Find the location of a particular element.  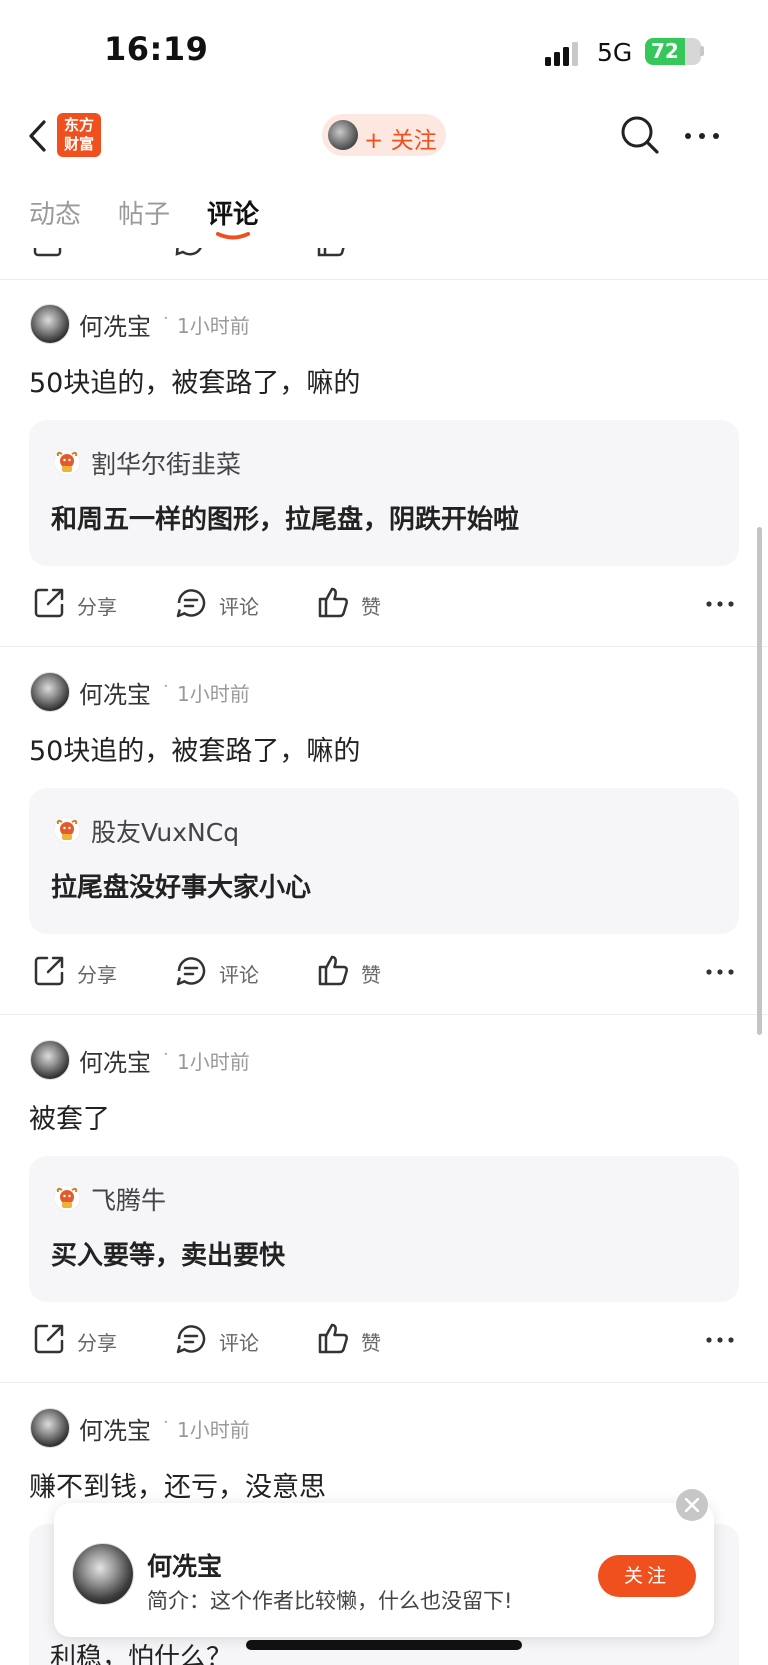

tab-active-indicator is located at coordinates (233, 236).